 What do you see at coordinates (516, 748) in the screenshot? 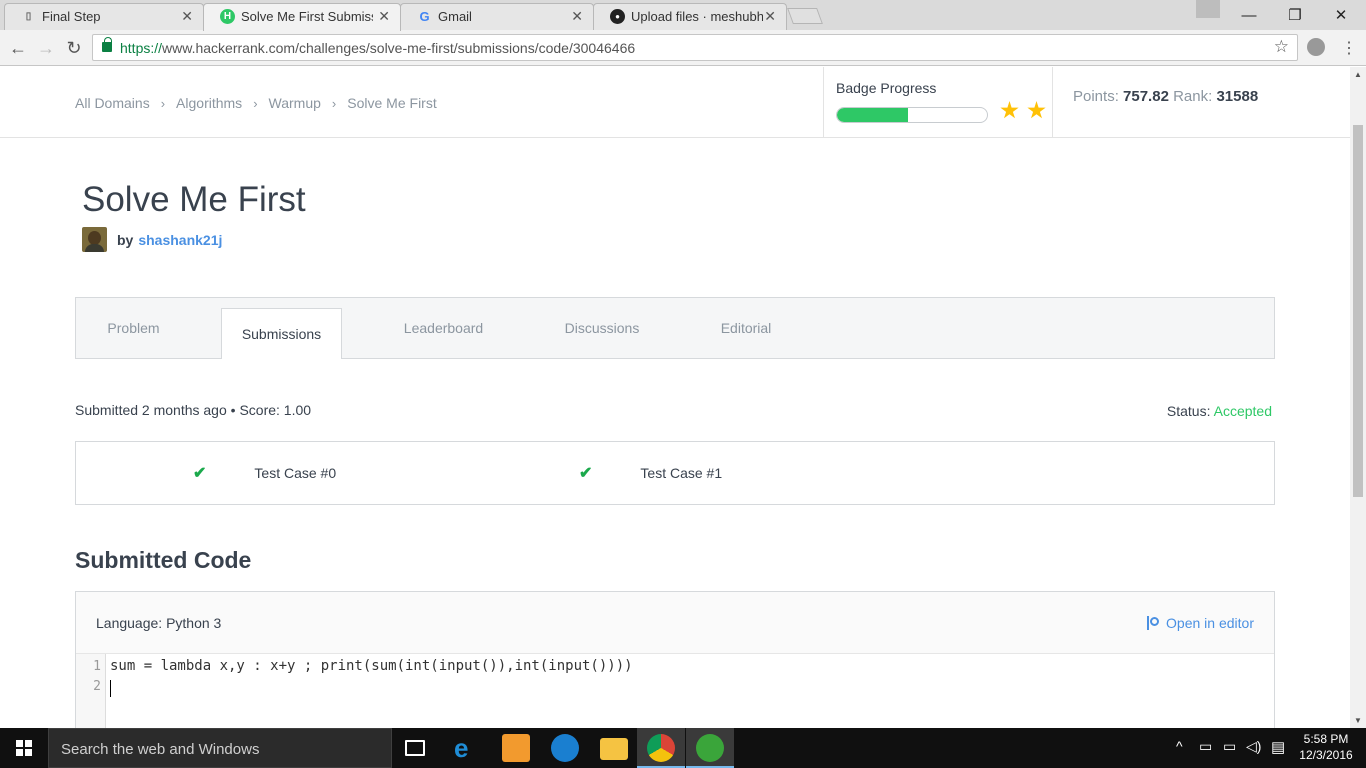
I see `uc-browser-icon` at bounding box center [516, 748].